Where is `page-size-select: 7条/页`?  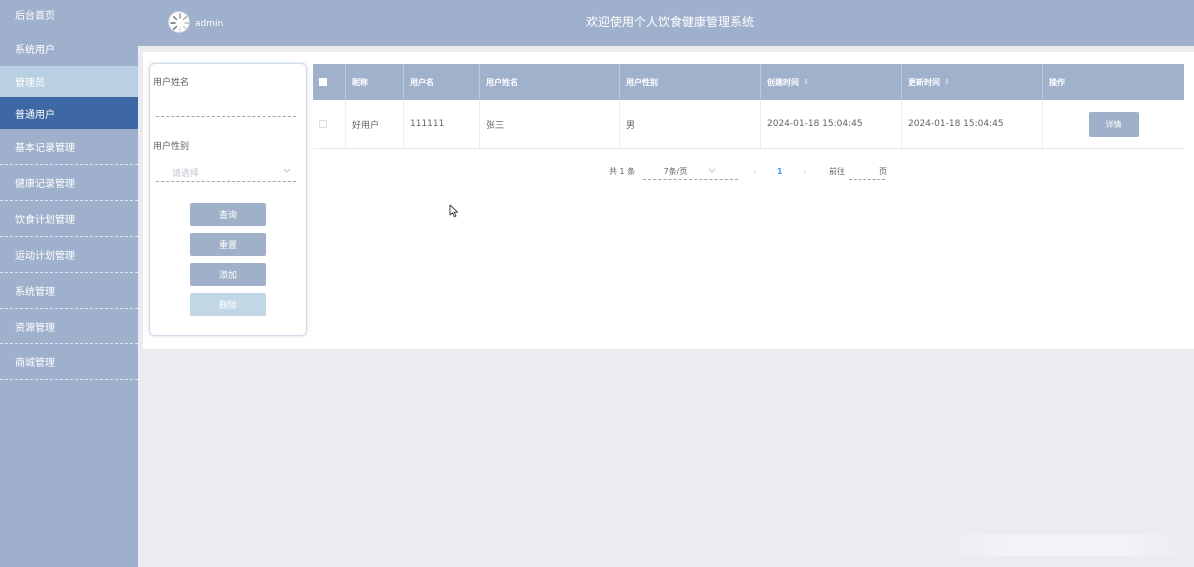
page-size-select: 7条/页 is located at coordinates (690, 171).